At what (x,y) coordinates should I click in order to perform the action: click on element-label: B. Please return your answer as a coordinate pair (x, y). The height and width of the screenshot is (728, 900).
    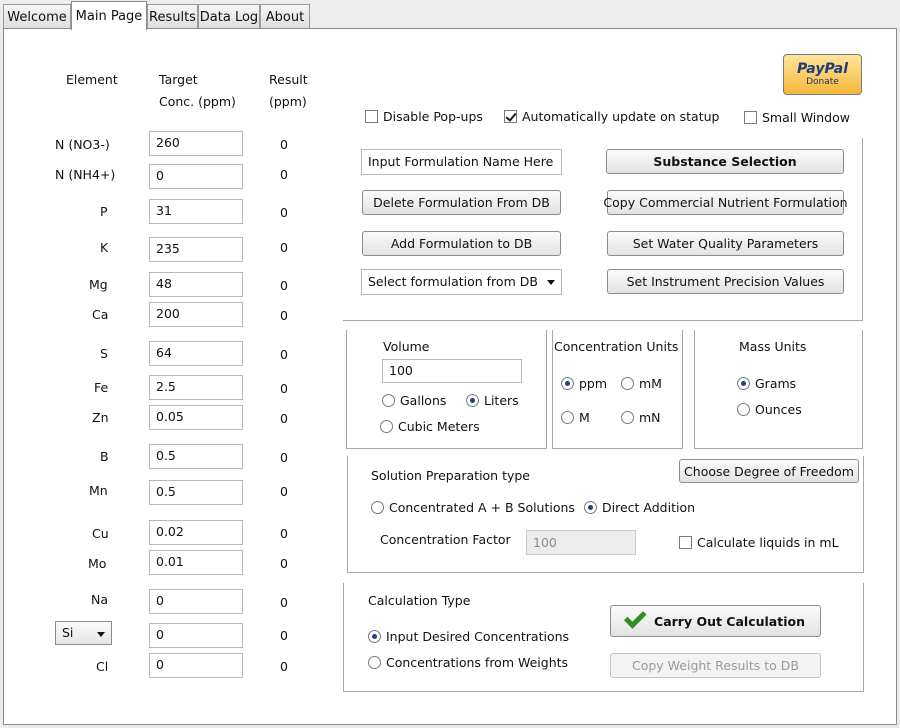
    Looking at the image, I should click on (104, 456).